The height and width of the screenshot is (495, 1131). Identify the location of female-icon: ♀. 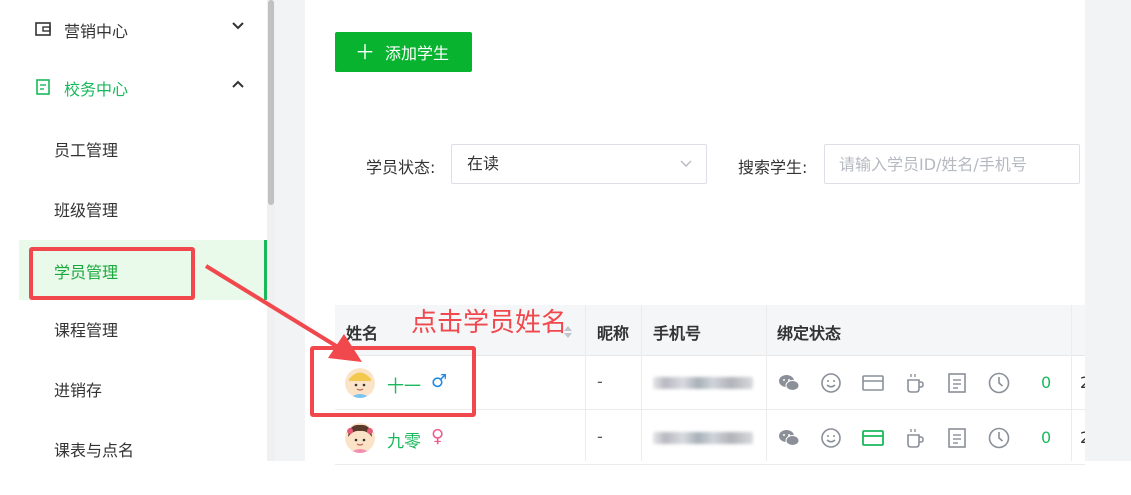
(438, 436).